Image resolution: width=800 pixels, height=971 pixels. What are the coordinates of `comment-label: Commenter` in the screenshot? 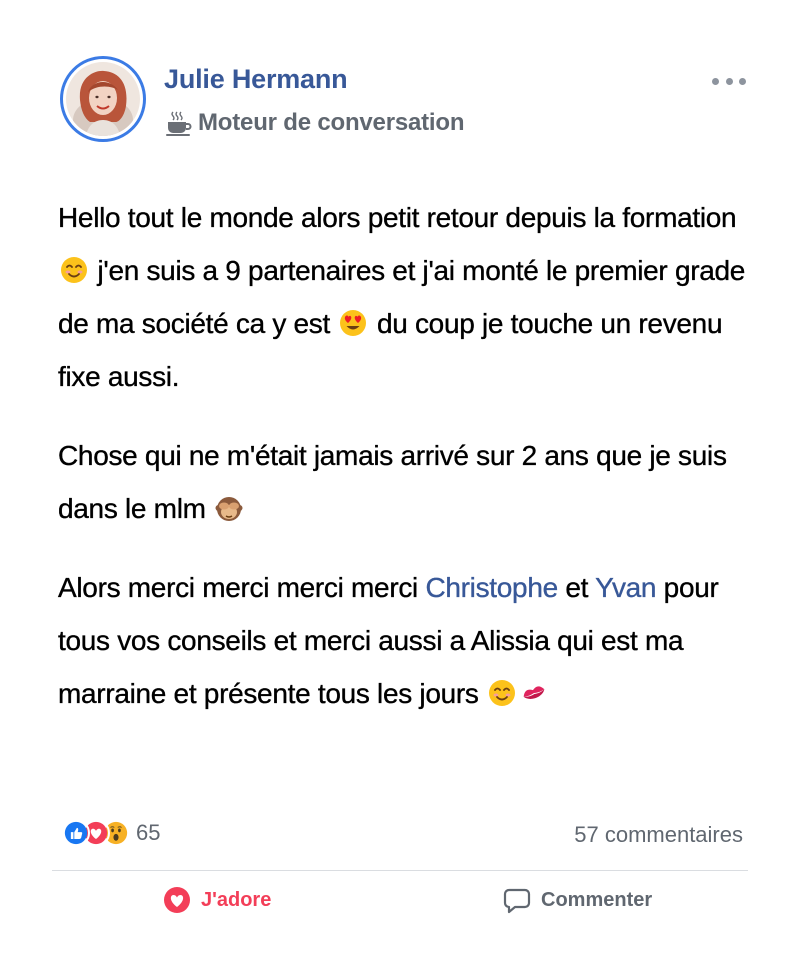 It's located at (597, 899).